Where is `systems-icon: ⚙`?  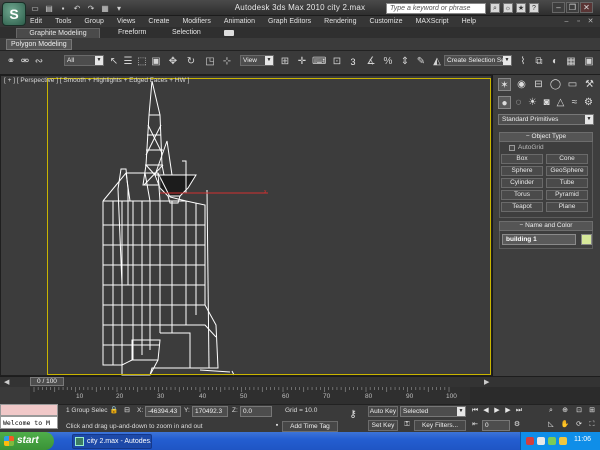 systems-icon: ⚙ is located at coordinates (588, 102).